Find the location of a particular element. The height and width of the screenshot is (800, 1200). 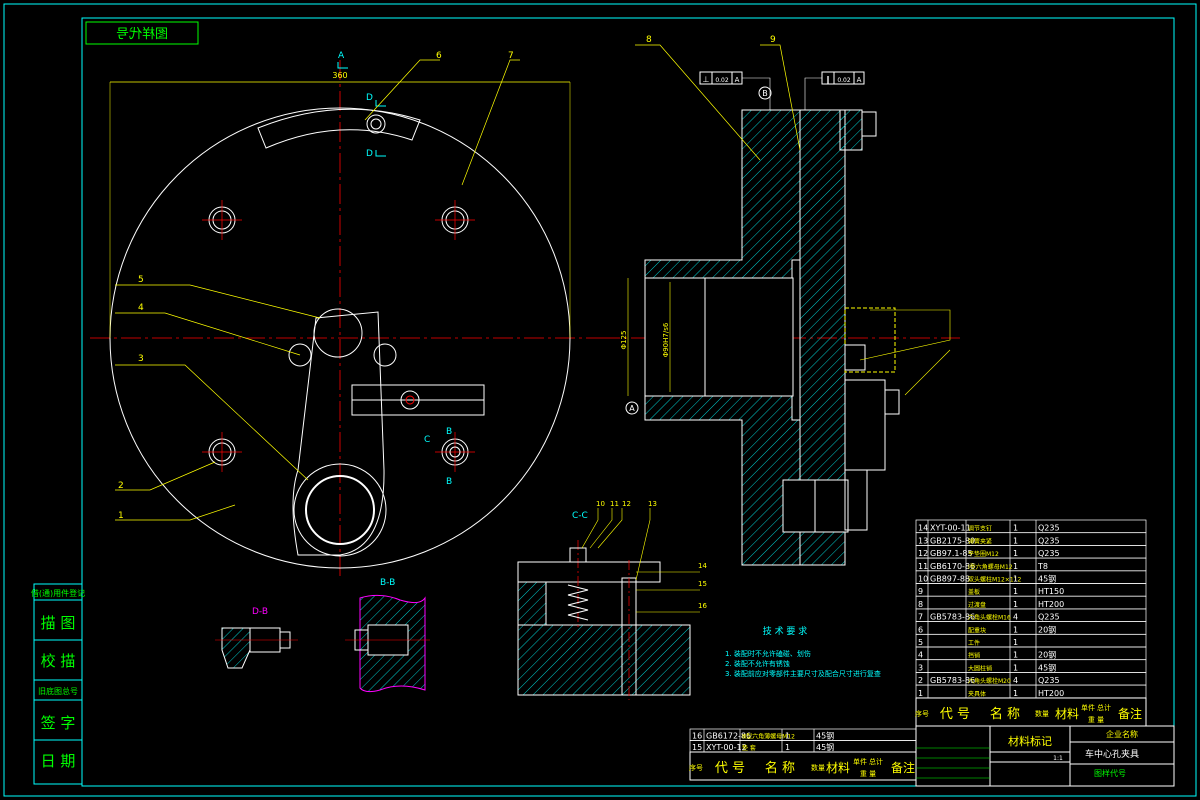

stamp-label: 签 字 is located at coordinates (58, 723).